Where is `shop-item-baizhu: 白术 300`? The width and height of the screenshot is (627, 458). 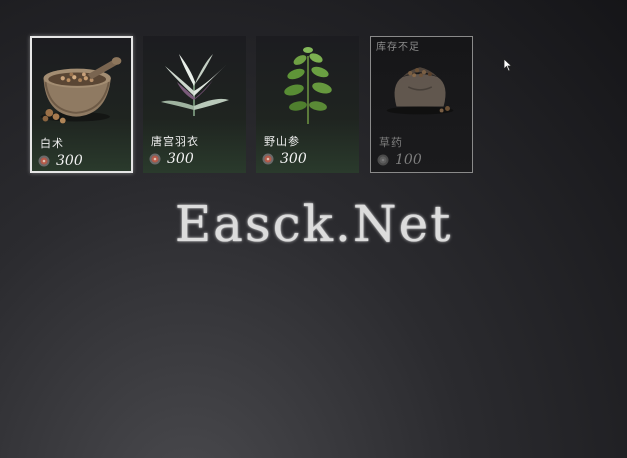 shop-item-baizhu: 白术 300 is located at coordinates (81, 104).